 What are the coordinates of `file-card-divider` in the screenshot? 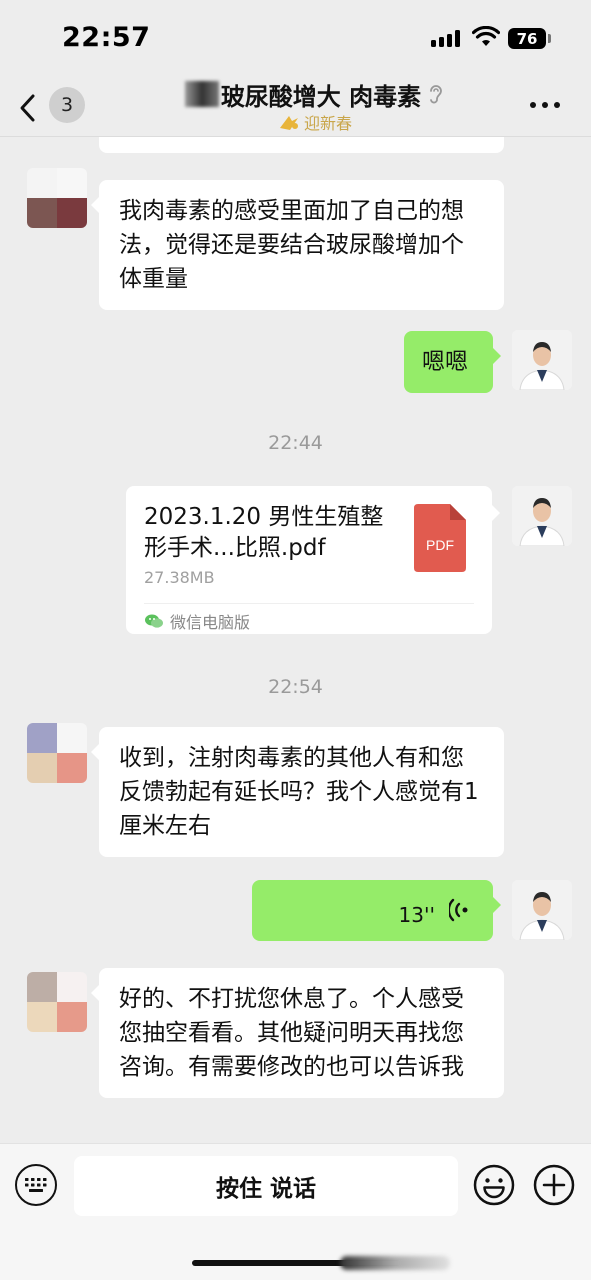 It's located at (309, 603).